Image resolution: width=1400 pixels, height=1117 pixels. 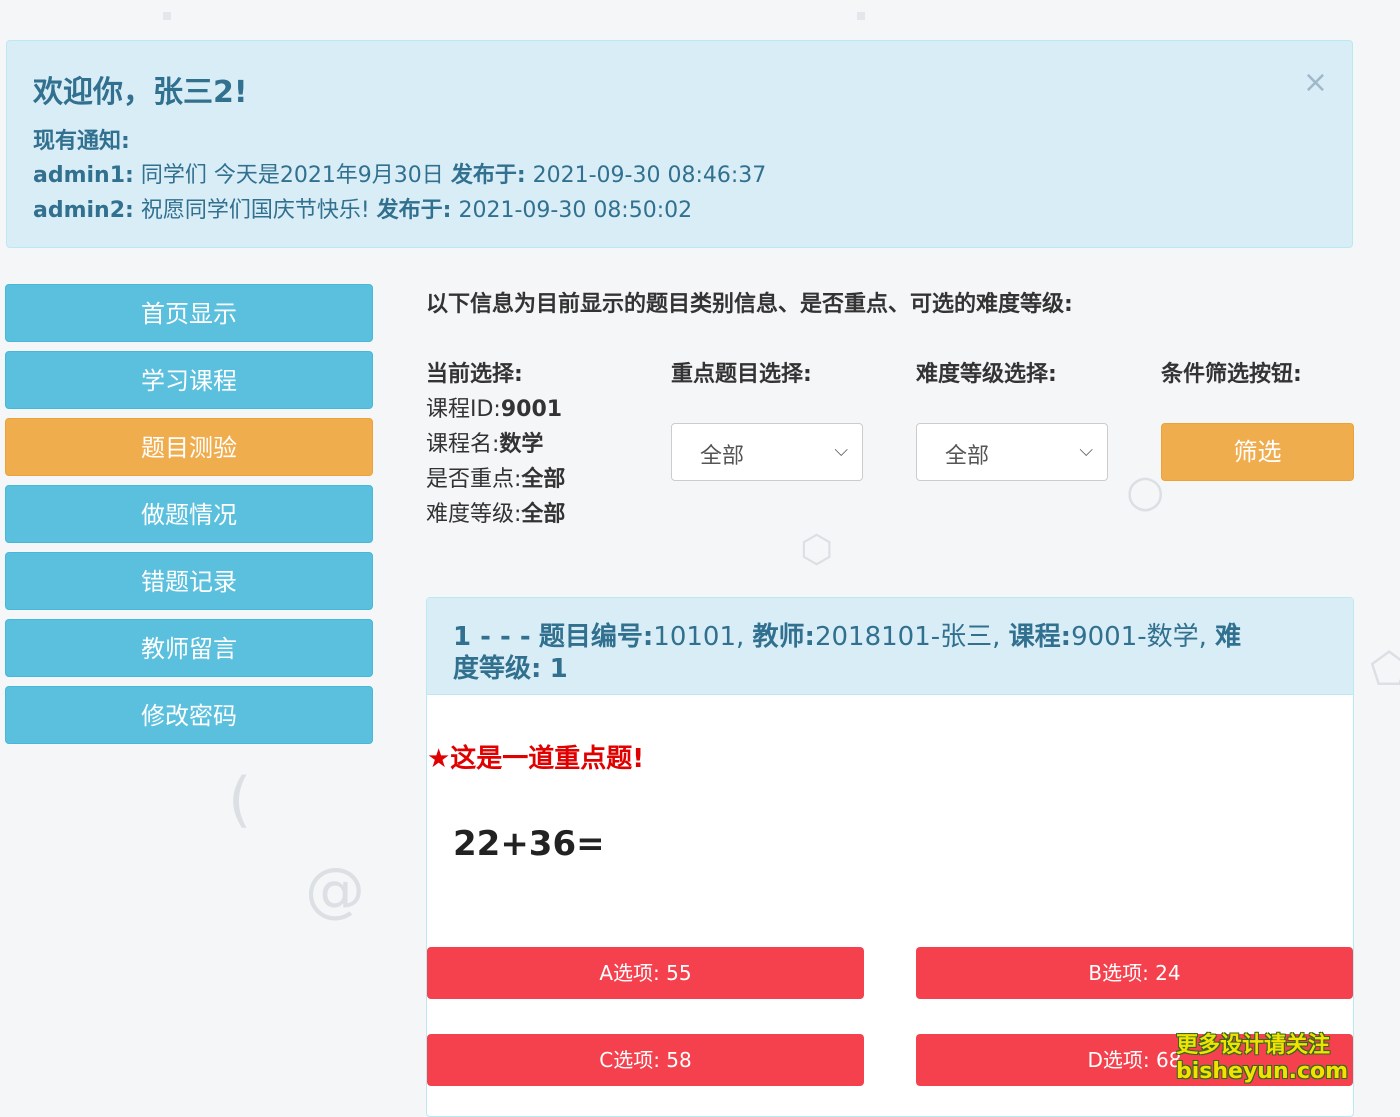 I want to click on notice-text: 祝愿同学们国庆节快乐!, so click(x=255, y=210).